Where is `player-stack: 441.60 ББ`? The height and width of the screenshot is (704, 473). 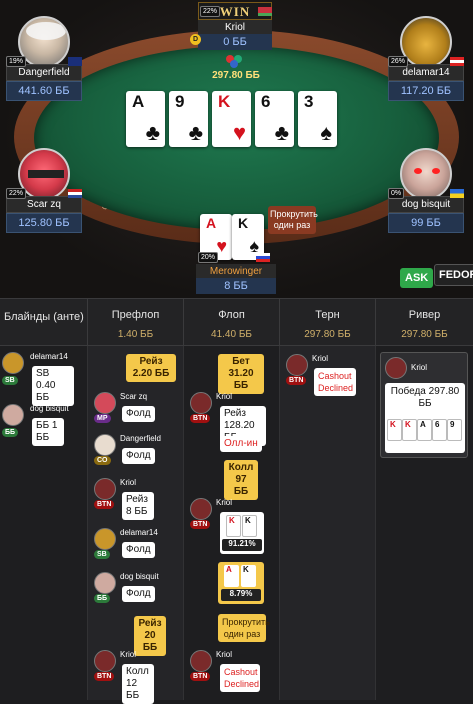 player-stack: 441.60 ББ is located at coordinates (44, 91).